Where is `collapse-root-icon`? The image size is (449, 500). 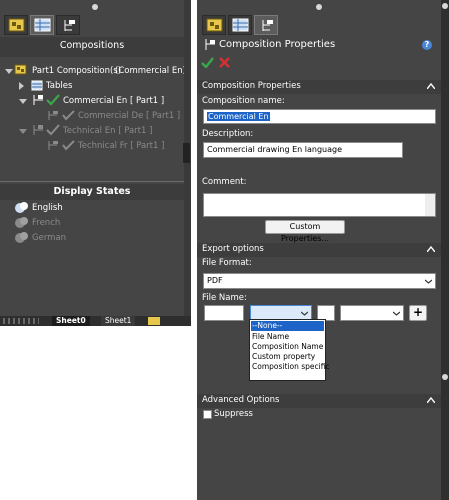
collapse-root-icon is located at coordinates (9, 71).